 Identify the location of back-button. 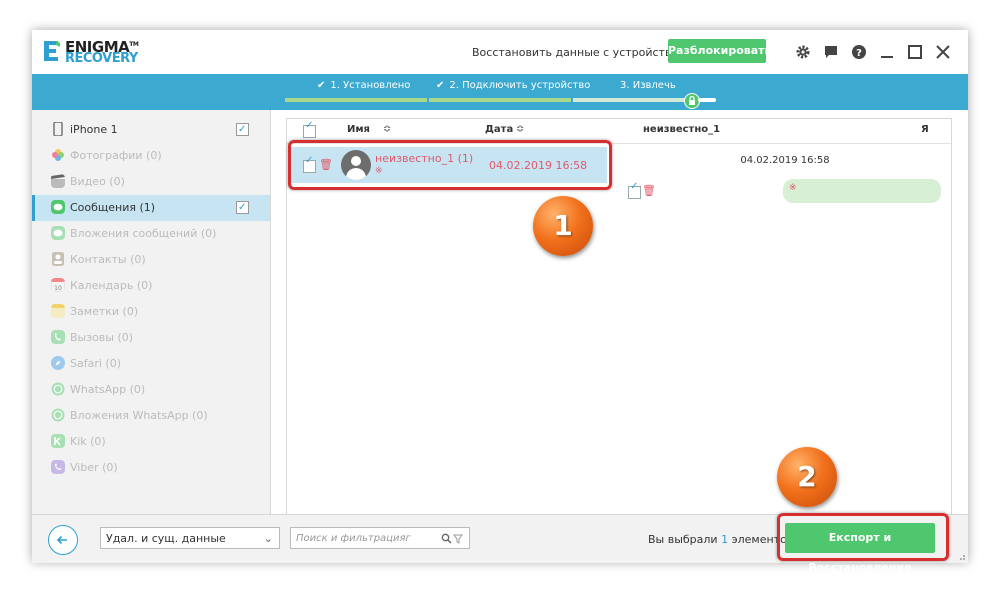
(63, 540).